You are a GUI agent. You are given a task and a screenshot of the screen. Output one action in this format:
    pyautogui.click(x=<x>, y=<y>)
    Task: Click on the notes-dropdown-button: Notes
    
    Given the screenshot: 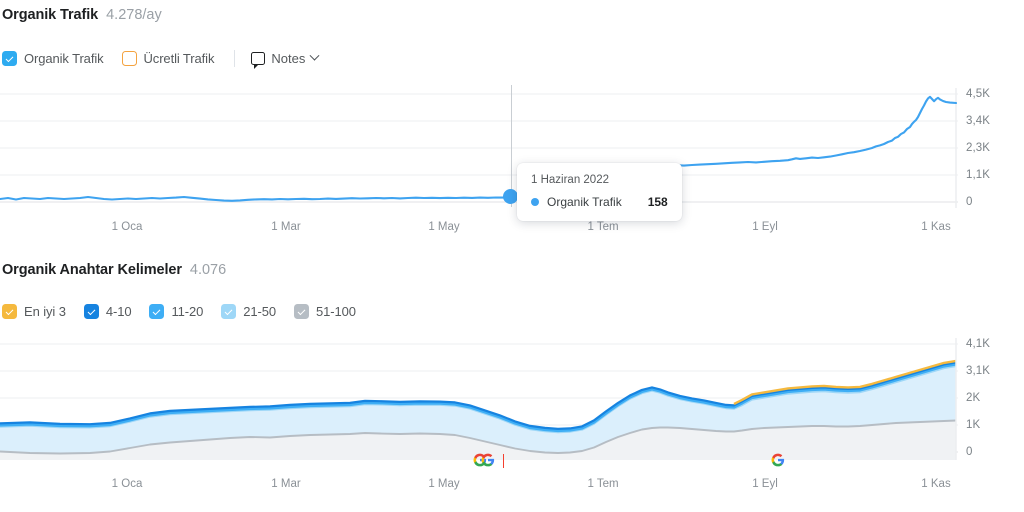 What is the action you would take?
    pyautogui.click(x=285, y=59)
    